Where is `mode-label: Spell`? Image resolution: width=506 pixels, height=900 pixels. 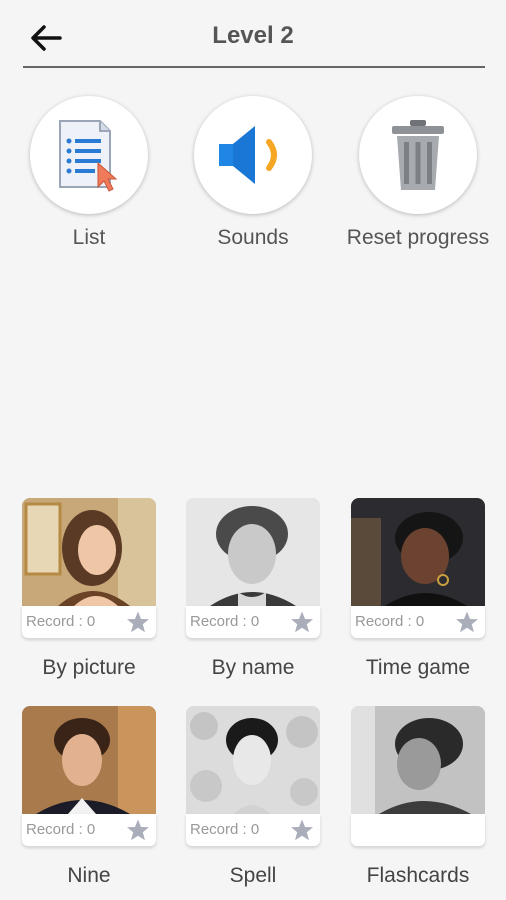 mode-label: Spell is located at coordinates (253, 875).